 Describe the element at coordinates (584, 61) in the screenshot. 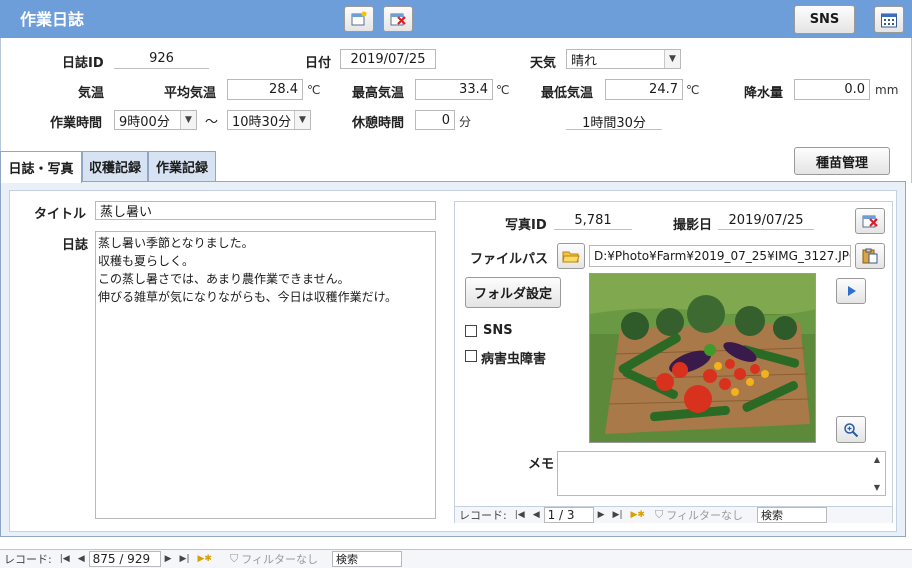

I see `weather-value: 晴れ` at that location.